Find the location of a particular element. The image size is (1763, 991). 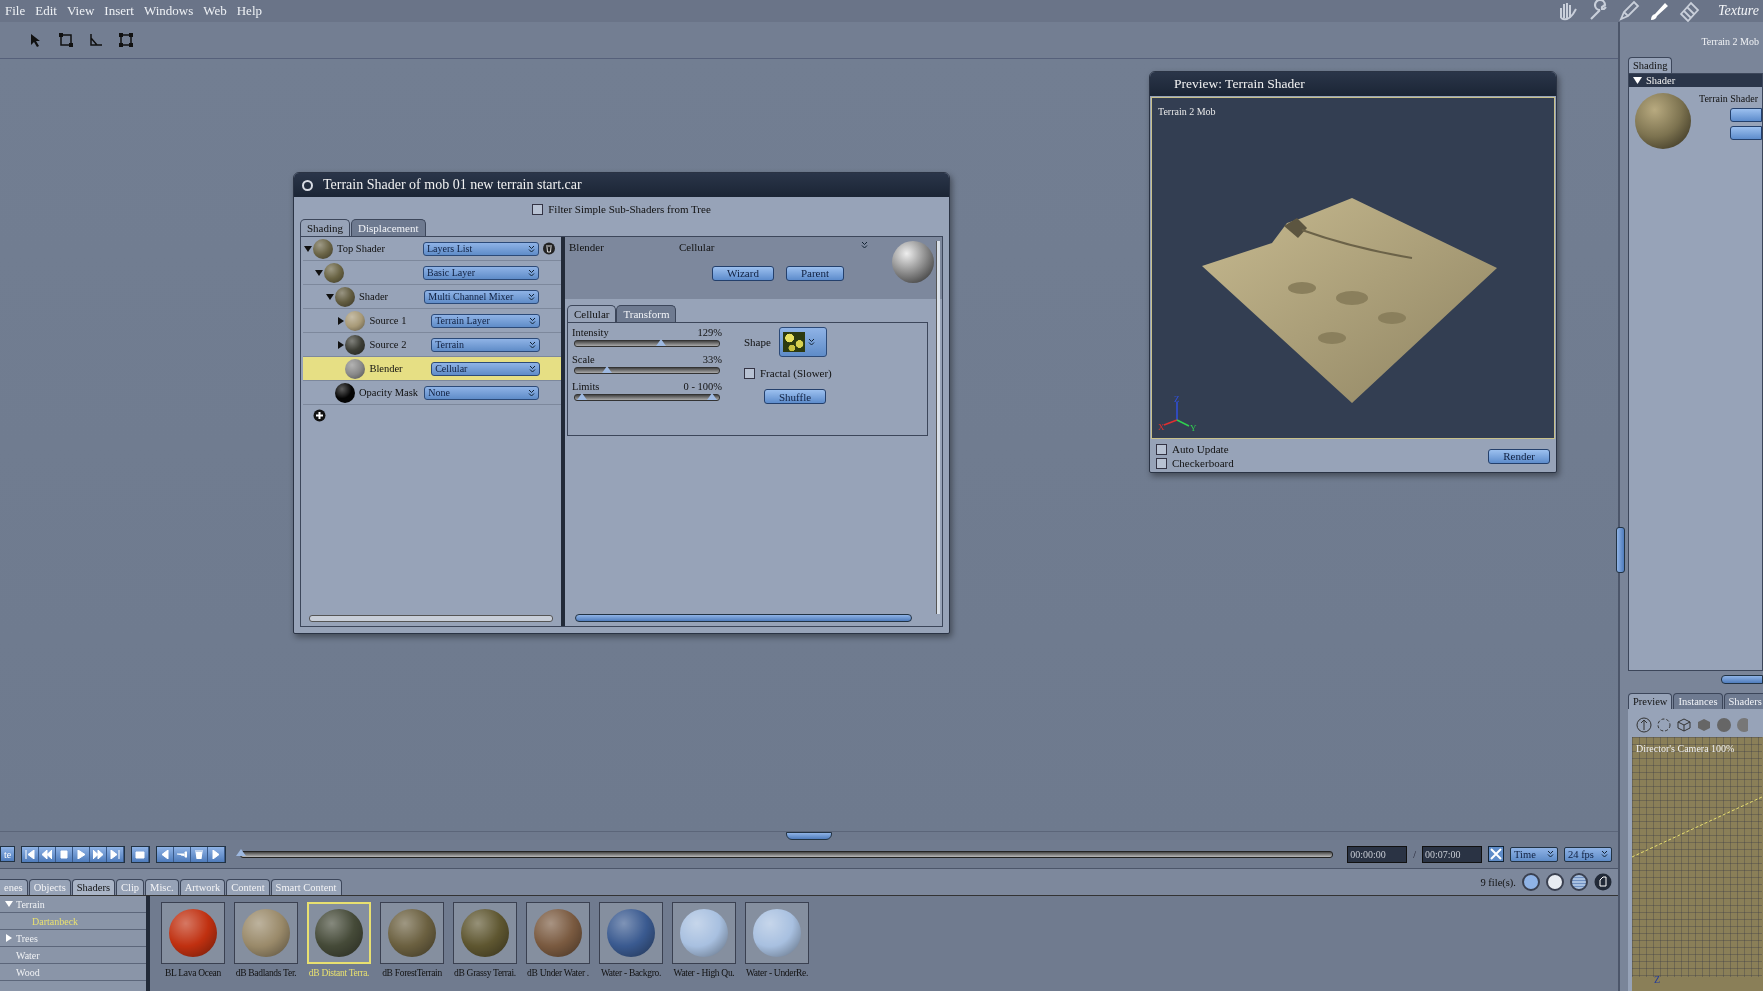

clear-icon is located at coordinates (1496, 854).